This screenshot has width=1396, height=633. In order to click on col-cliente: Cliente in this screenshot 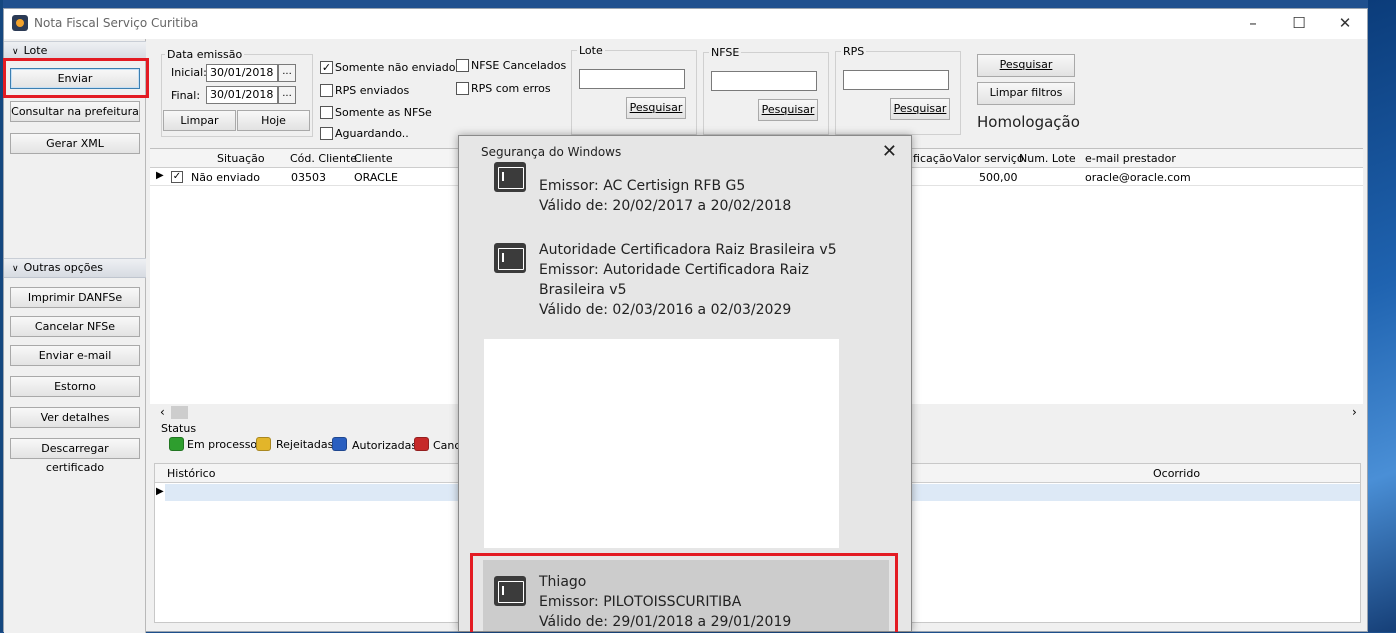, I will do `click(373, 158)`.